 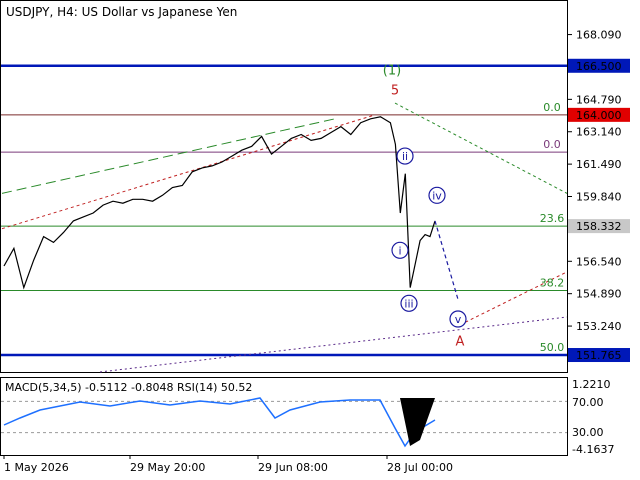 I want to click on wave-label-6: v, so click(x=458, y=319).